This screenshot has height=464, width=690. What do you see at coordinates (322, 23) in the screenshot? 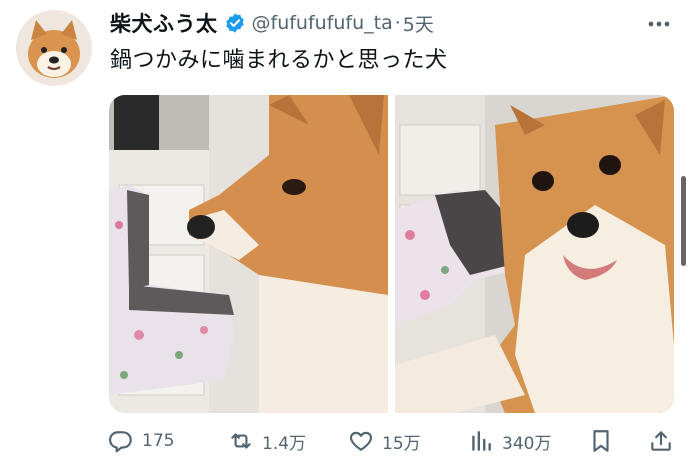
I see `author-handle: @fufufufufu_ta` at bounding box center [322, 23].